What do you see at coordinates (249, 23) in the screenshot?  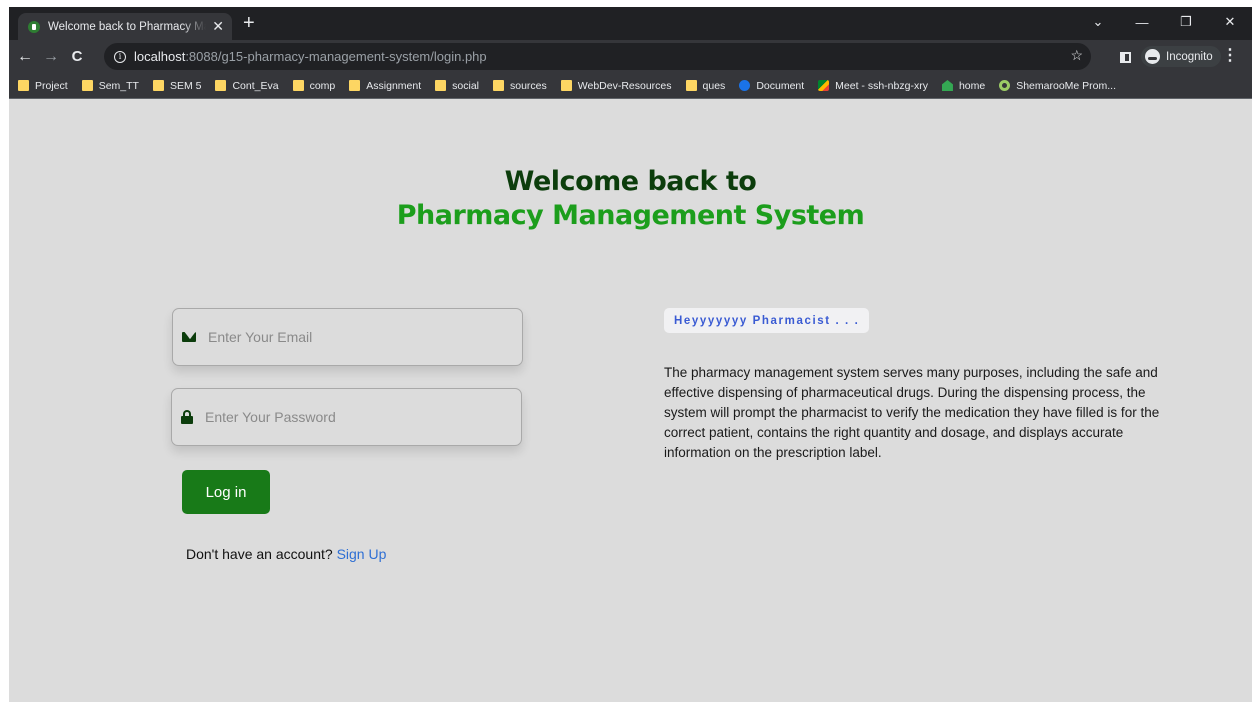 I see `new-tab-button: +` at bounding box center [249, 23].